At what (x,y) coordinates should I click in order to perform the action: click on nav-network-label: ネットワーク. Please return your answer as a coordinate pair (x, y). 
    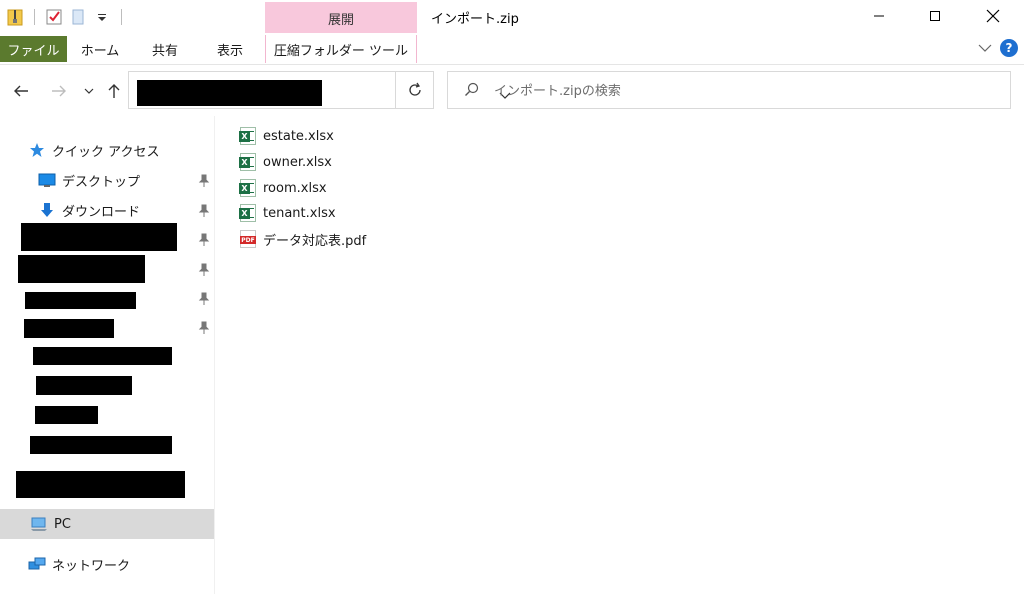
    Looking at the image, I should click on (91, 566).